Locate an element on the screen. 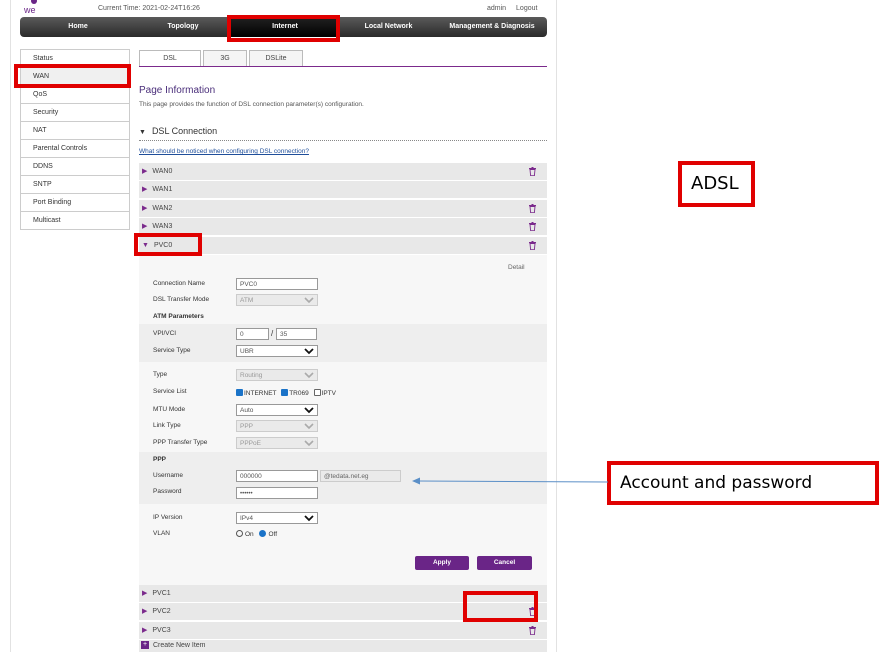 The image size is (889, 652). apply-button: Apply is located at coordinates (442, 563).